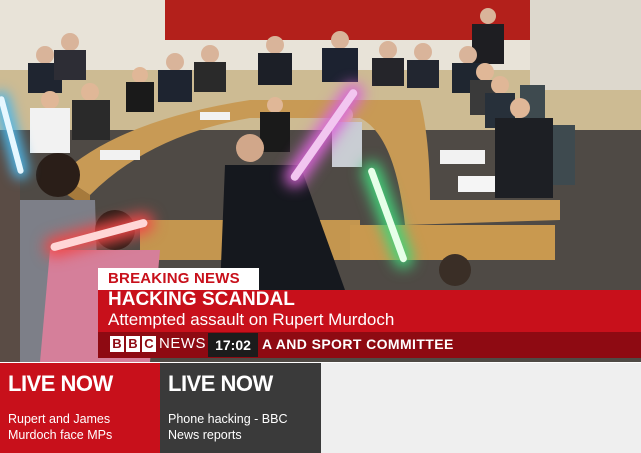 The height and width of the screenshot is (453, 641). What do you see at coordinates (60, 427) in the screenshot?
I see `live-tile-description: Rupert and James Murdoch face MPs` at bounding box center [60, 427].